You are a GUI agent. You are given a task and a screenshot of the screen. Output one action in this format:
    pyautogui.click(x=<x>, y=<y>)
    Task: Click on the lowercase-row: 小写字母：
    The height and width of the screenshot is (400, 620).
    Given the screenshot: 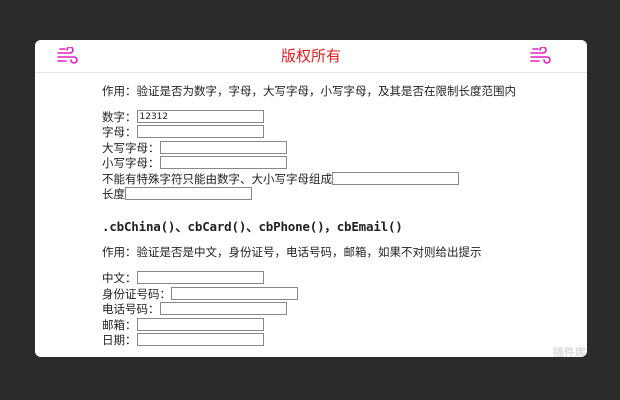 What is the action you would take?
    pyautogui.click(x=194, y=162)
    